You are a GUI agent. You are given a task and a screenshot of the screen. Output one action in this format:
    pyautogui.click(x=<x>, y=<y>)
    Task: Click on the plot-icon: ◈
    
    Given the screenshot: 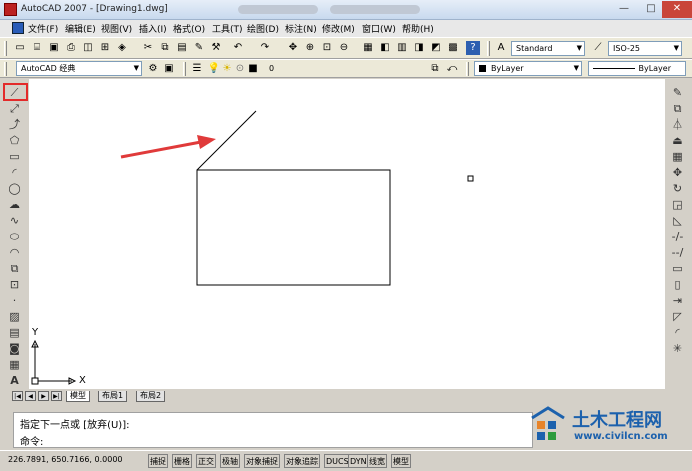 What is the action you would take?
    pyautogui.click(x=122, y=48)
    